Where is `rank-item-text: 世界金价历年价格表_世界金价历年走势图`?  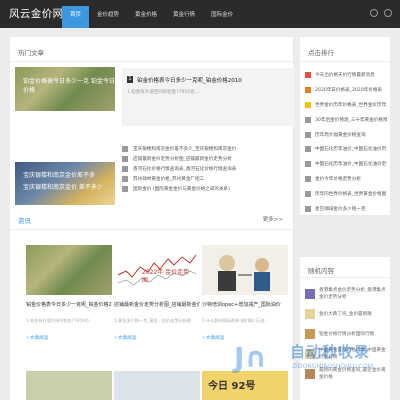
rank-item-text: 世界金价历年价格表_世界金价历年走势图 is located at coordinates (351, 105).